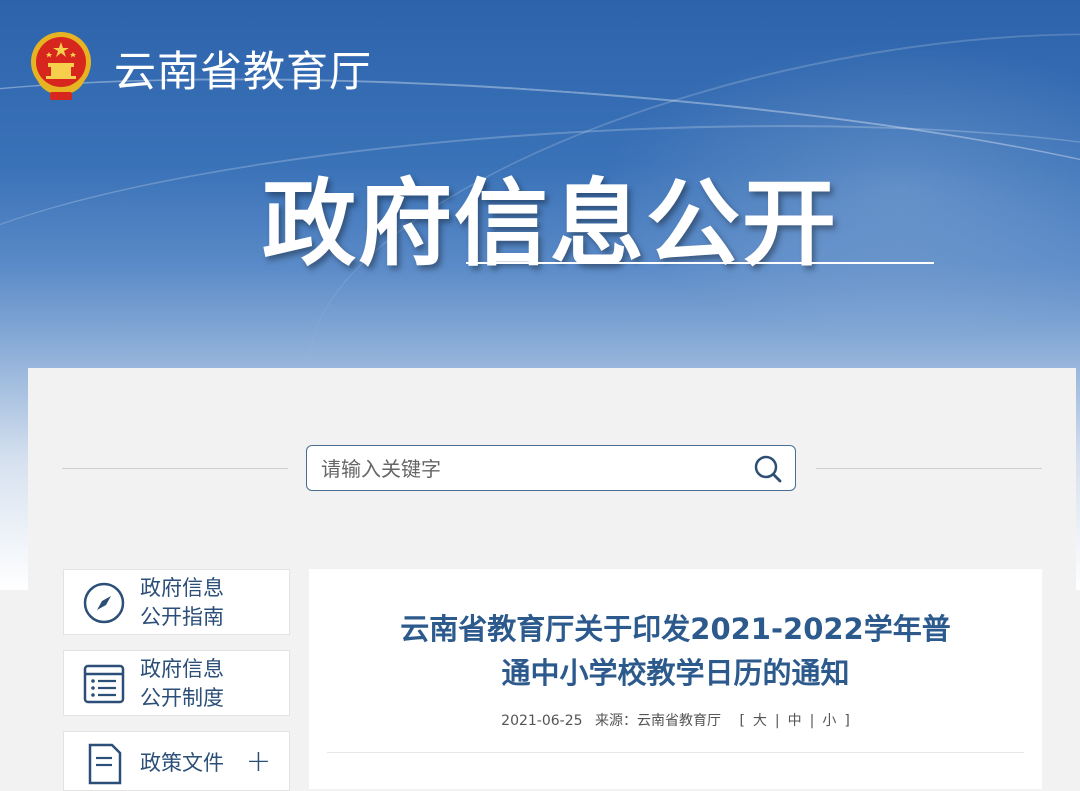 This screenshot has width=1080, height=791. What do you see at coordinates (182, 698) in the screenshot?
I see `sidebar-item-label: 公开制度` at bounding box center [182, 698].